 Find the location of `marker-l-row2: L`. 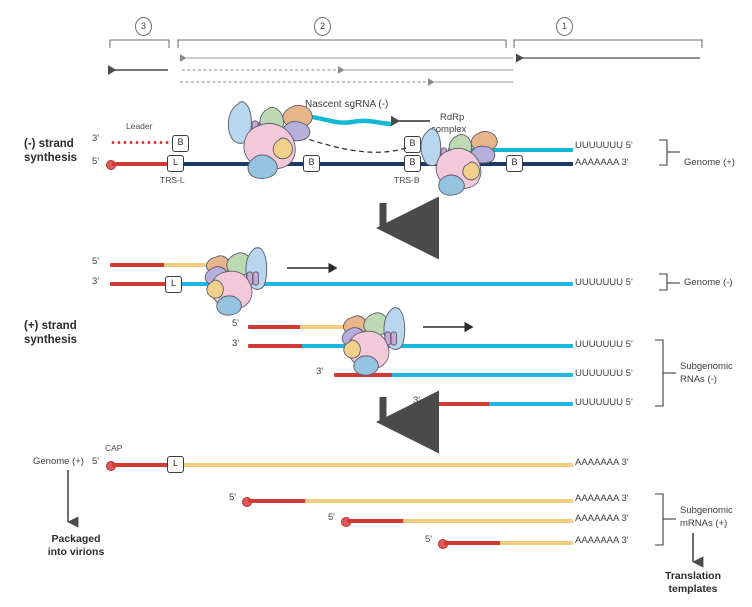

marker-l-row2: L is located at coordinates (173, 284).